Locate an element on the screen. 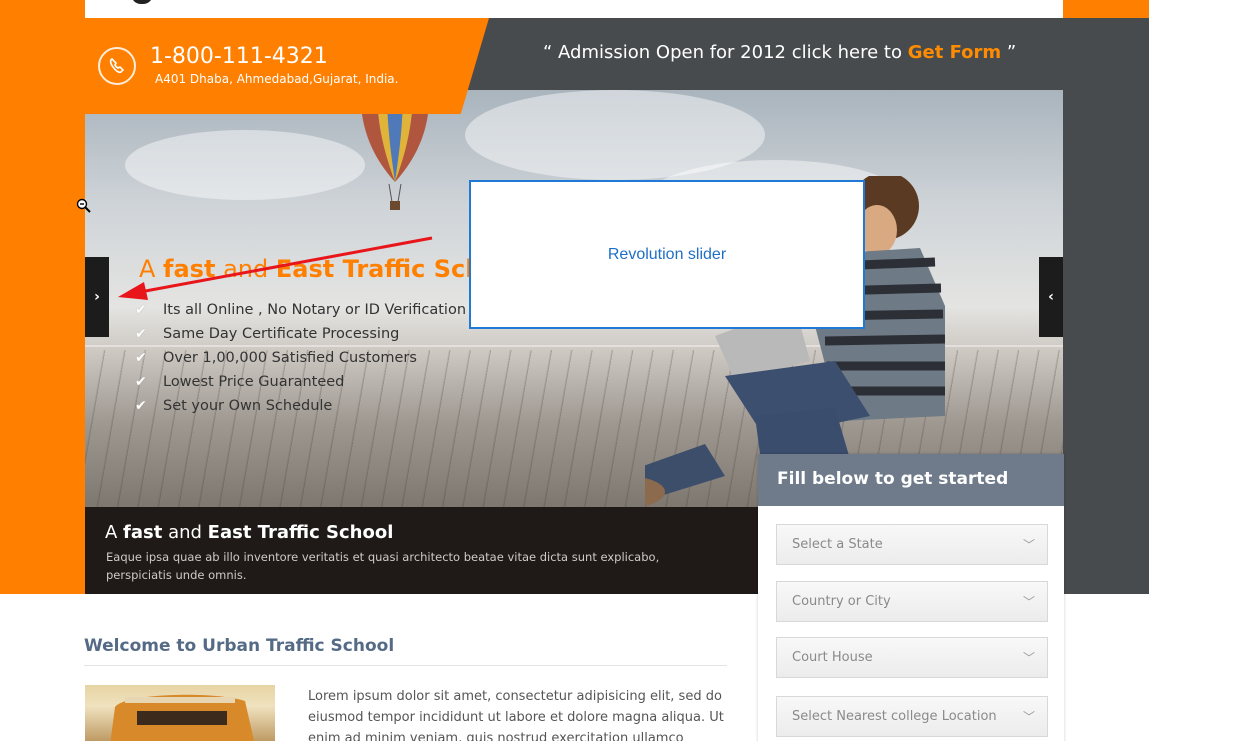 The height and width of the screenshot is (741, 1238). caption-fast: fast is located at coordinates (143, 532).